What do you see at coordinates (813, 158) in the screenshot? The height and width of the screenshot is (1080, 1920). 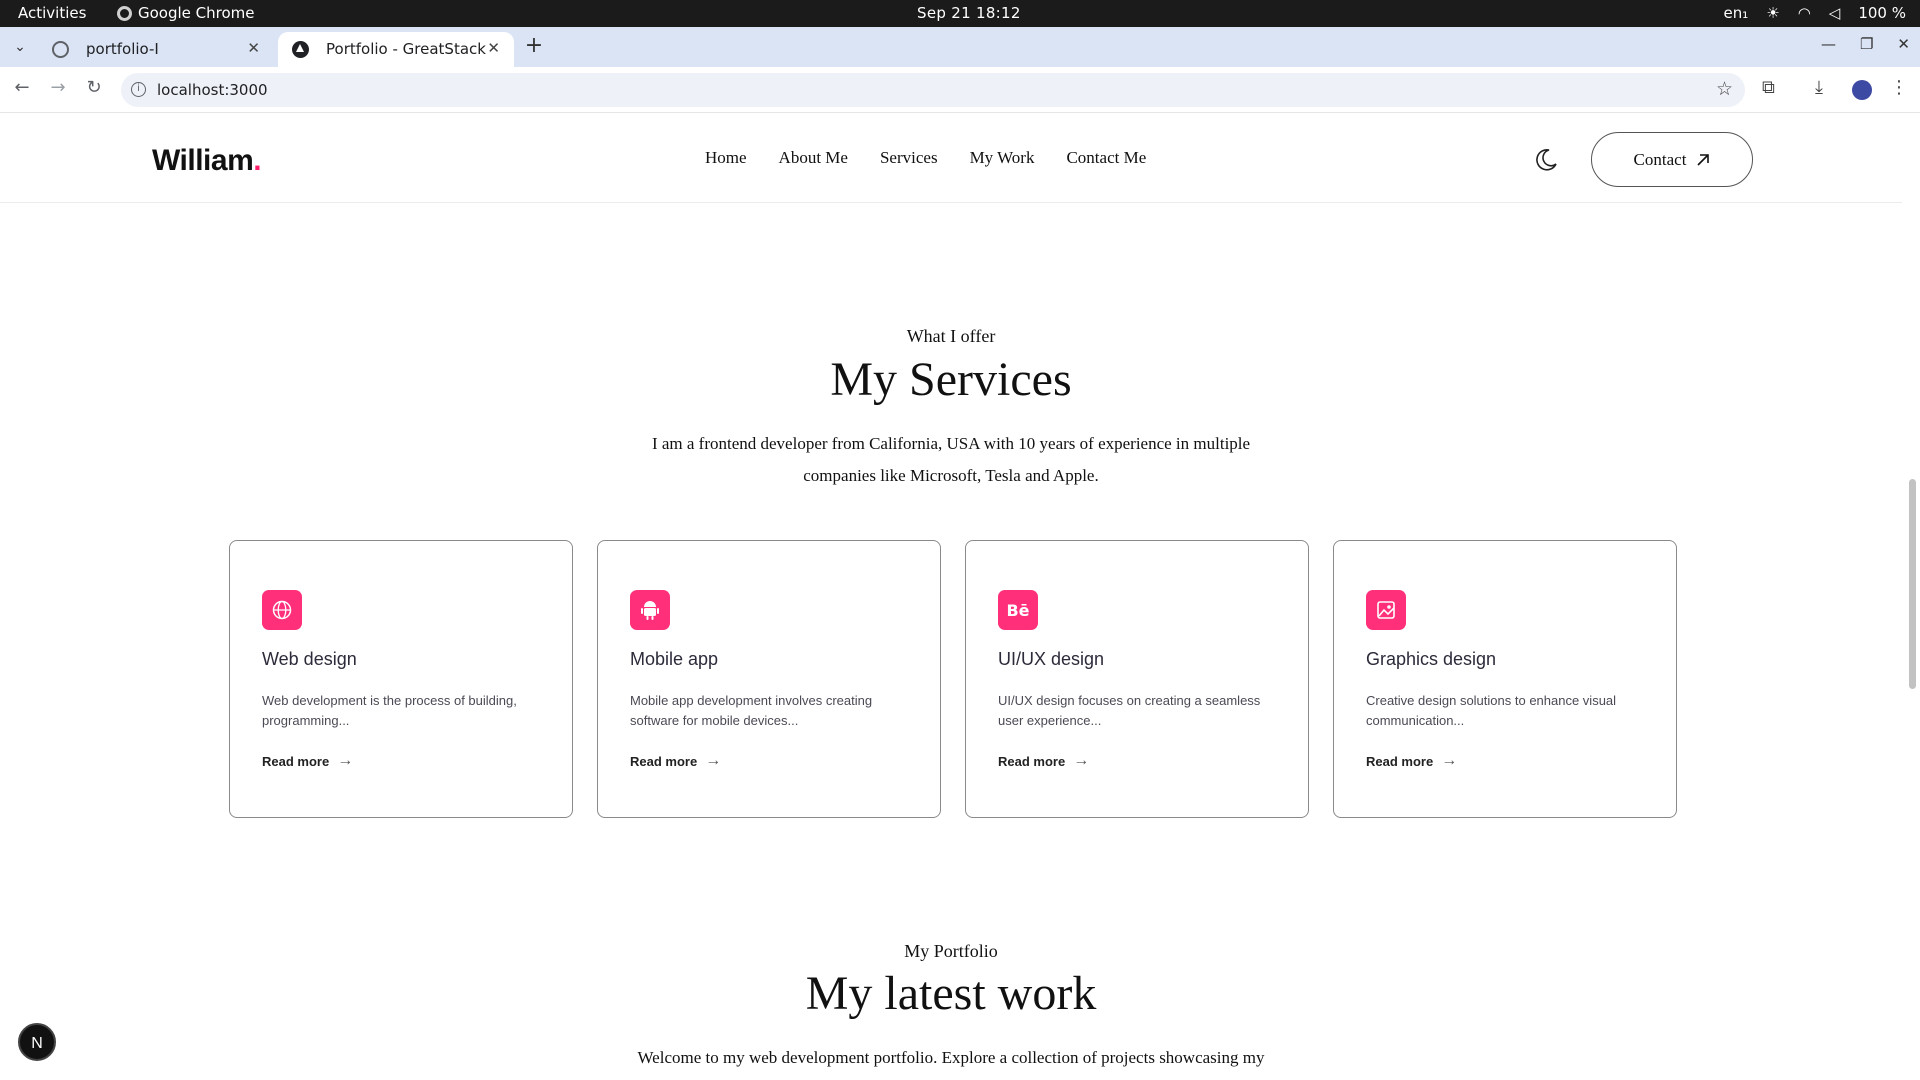 I see `nav-about-me: About Me` at bounding box center [813, 158].